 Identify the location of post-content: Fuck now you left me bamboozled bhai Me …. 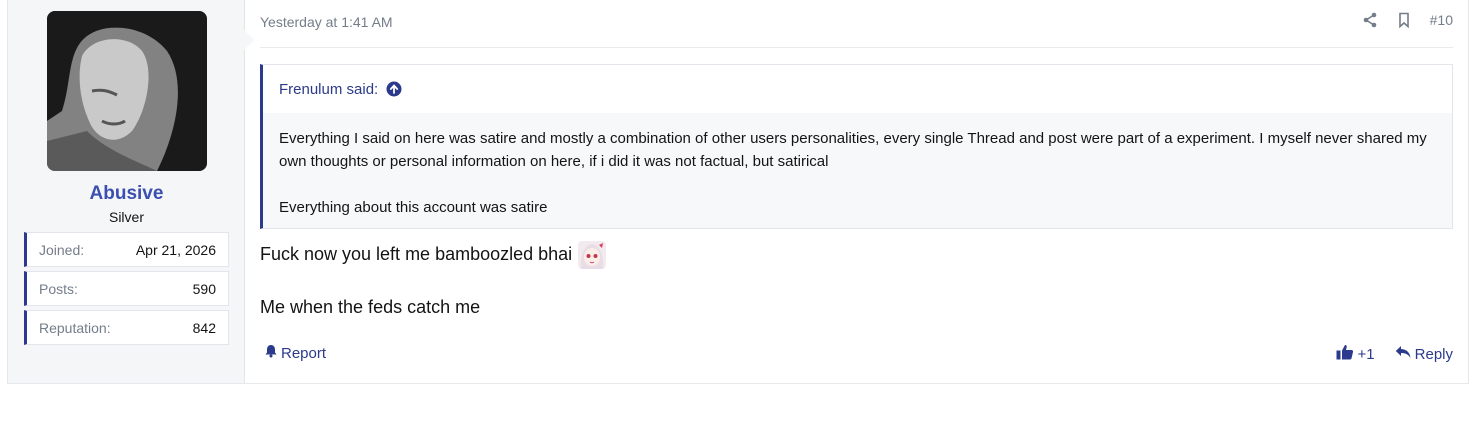
(433, 280).